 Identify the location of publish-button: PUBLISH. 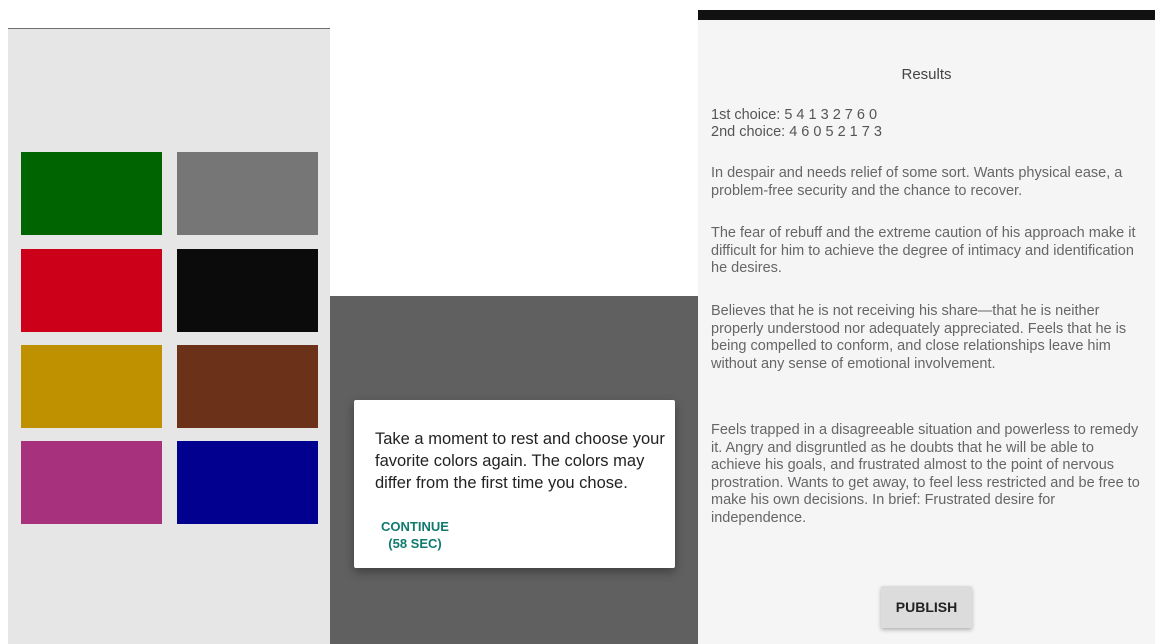
(926, 607).